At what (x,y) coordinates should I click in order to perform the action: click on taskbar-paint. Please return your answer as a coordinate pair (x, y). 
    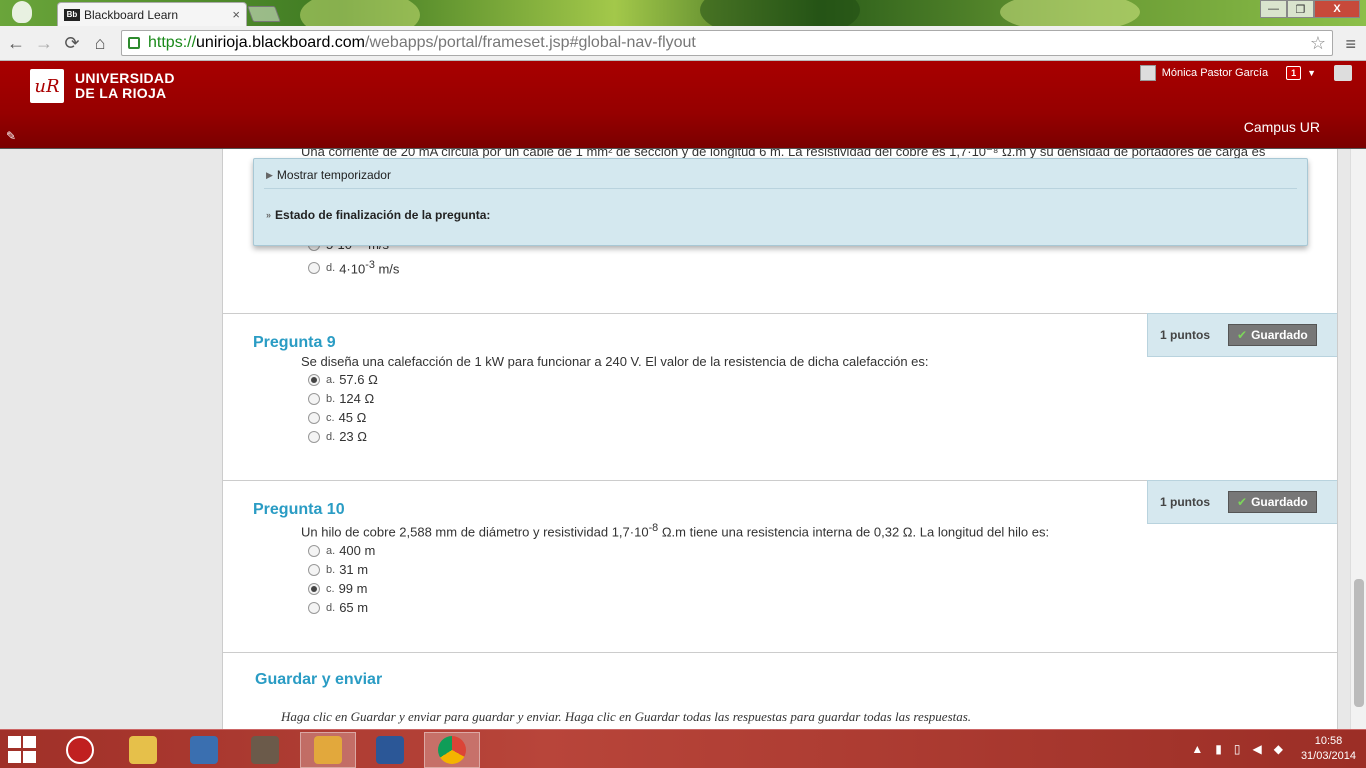
    Looking at the image, I should click on (328, 750).